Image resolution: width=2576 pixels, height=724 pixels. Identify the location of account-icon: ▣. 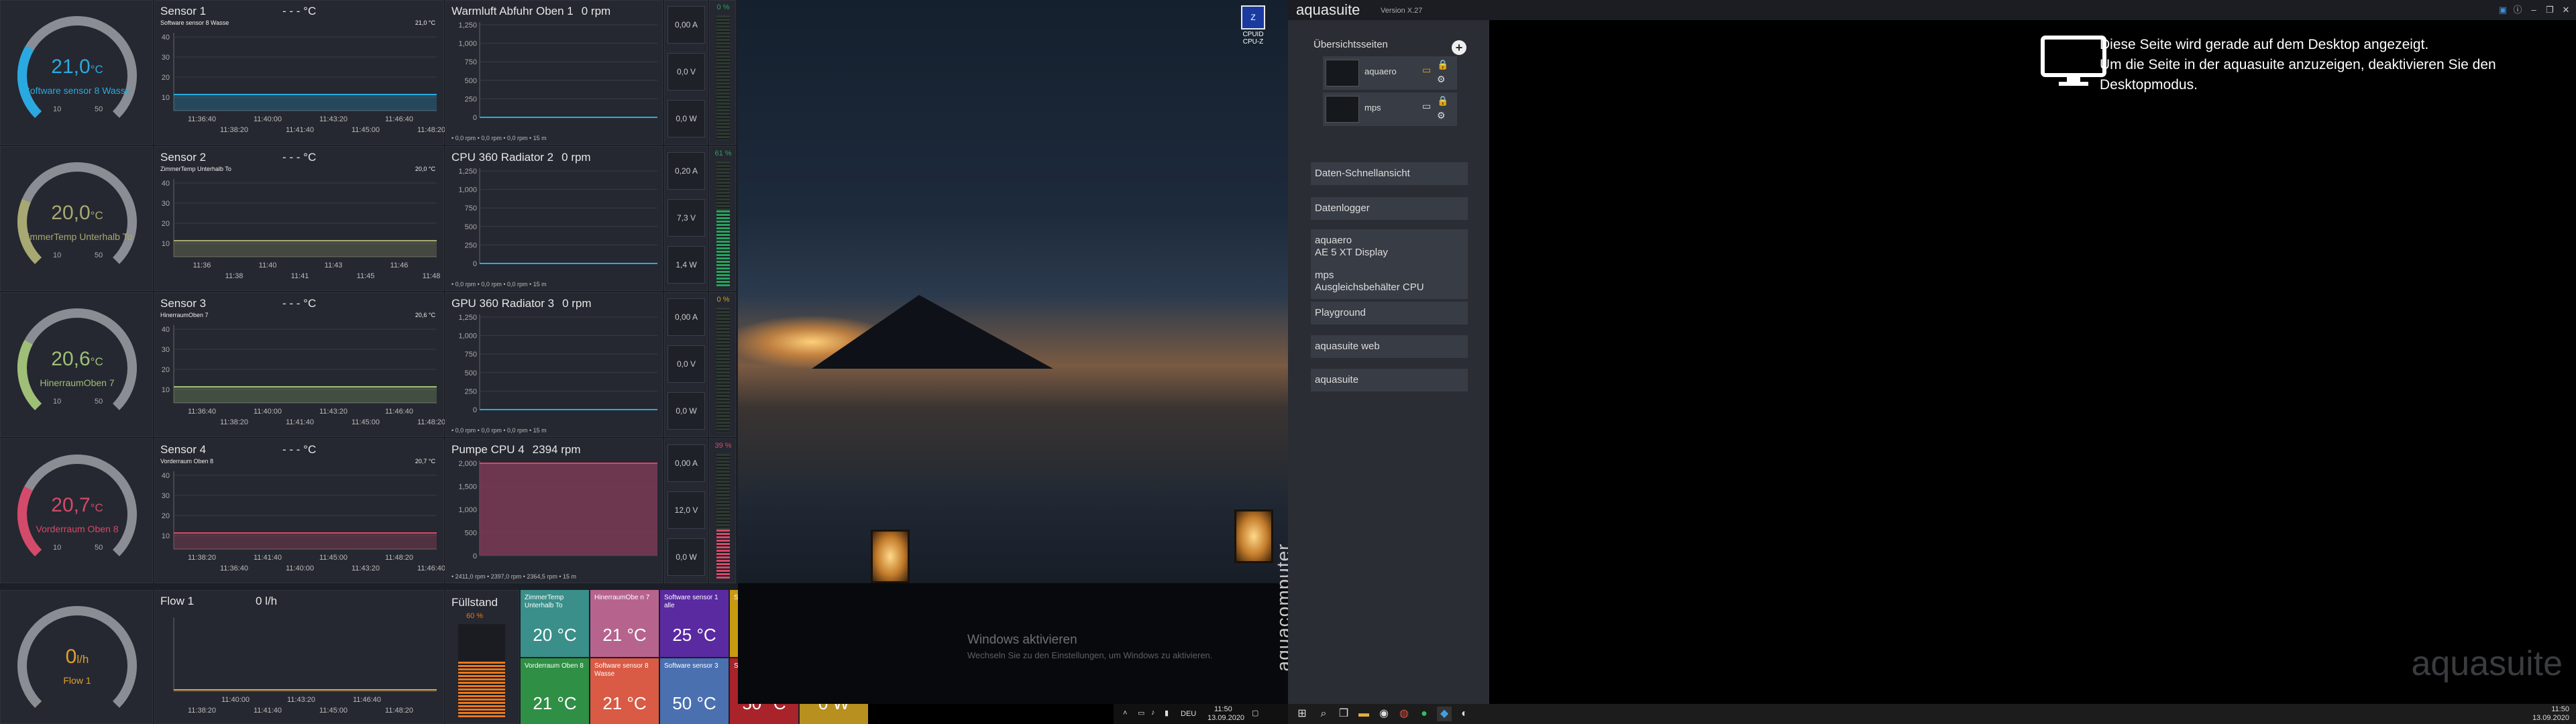
(2503, 10).